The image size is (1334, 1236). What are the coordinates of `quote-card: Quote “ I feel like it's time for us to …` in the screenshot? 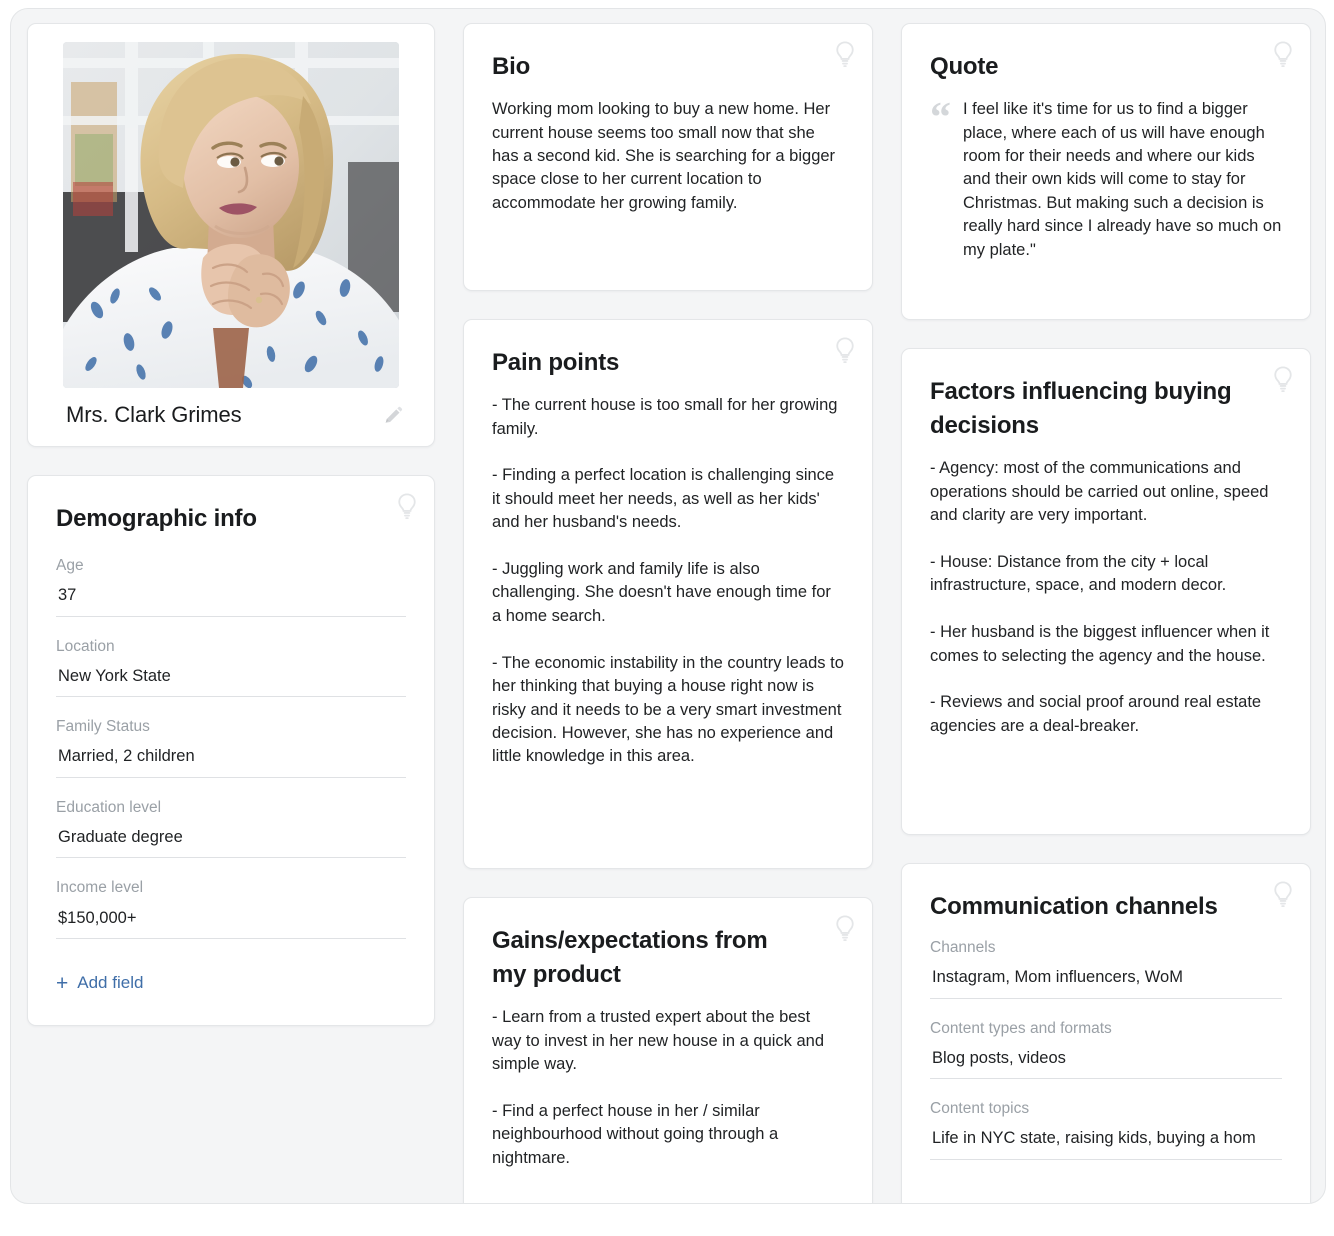 It's located at (1106, 171).